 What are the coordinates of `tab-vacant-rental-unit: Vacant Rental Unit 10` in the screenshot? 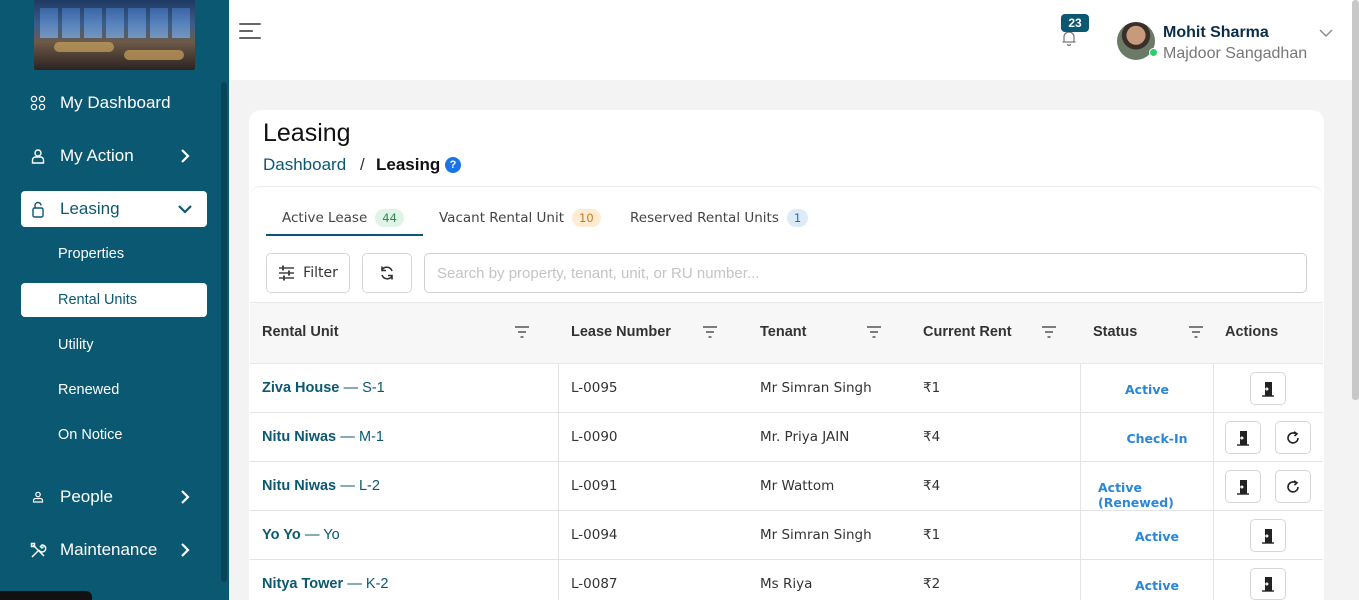 It's located at (520, 218).